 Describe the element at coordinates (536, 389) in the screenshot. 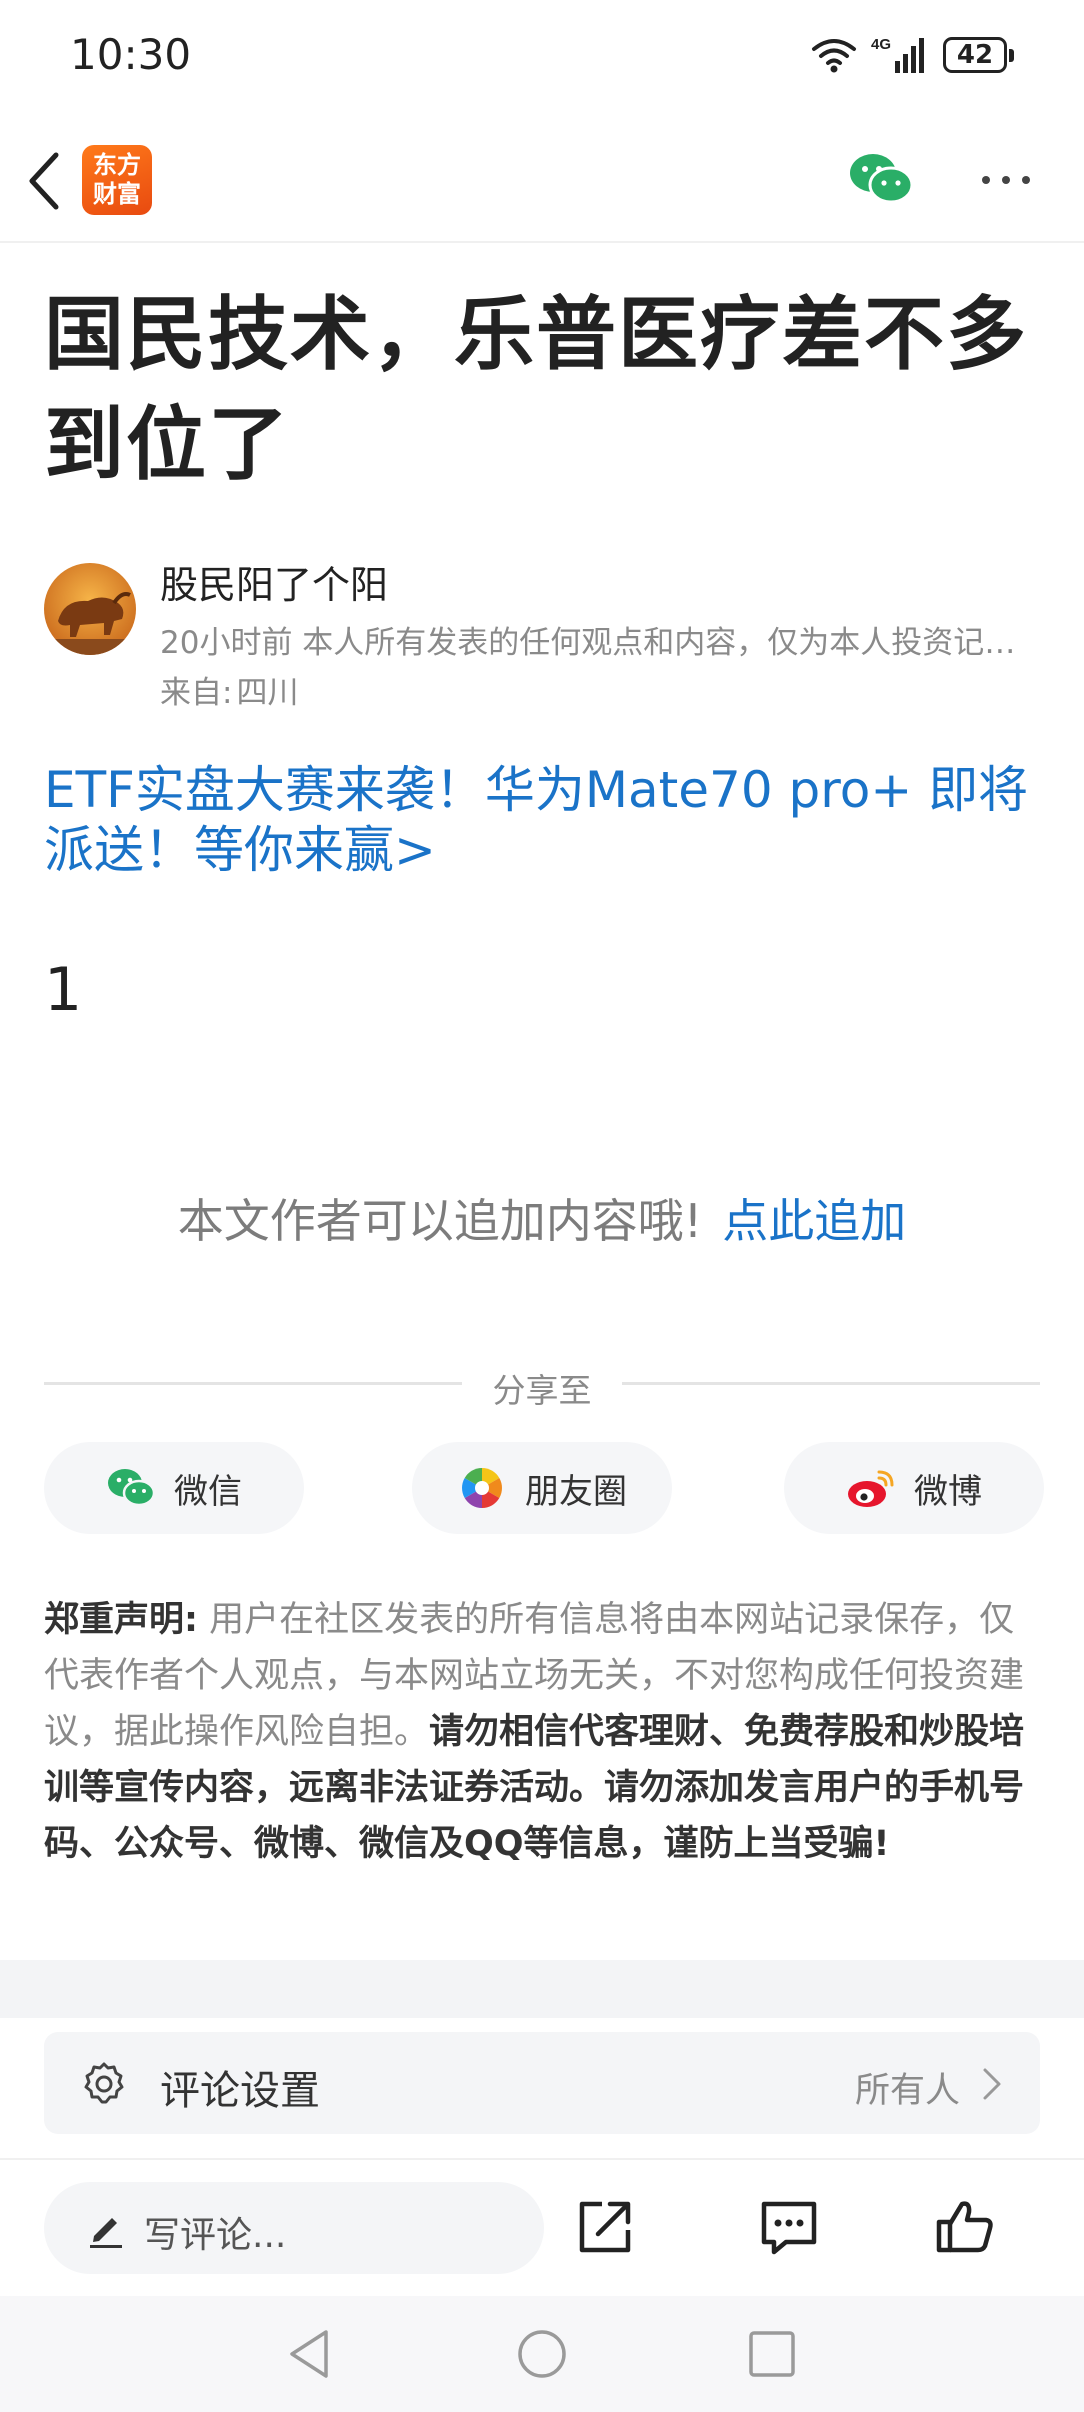

I see `article-title: 国民技术，乐普医疗差不多到位了` at that location.